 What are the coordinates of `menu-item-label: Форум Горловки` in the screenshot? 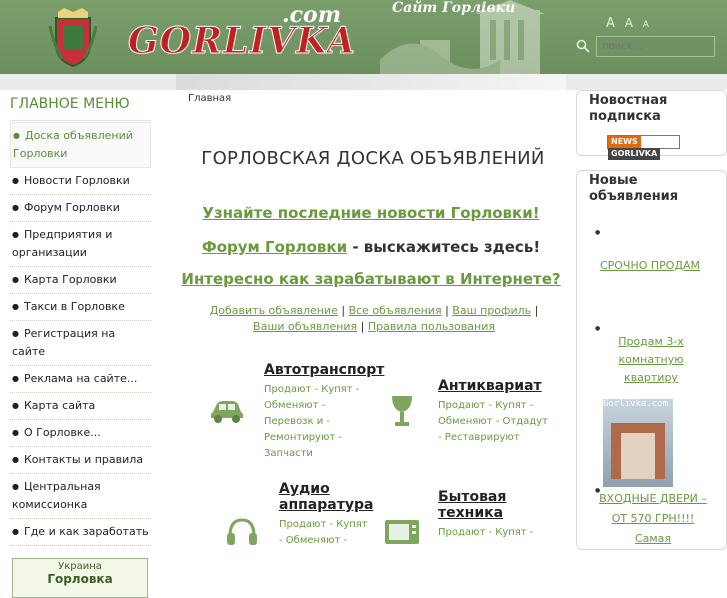 It's located at (71, 207).